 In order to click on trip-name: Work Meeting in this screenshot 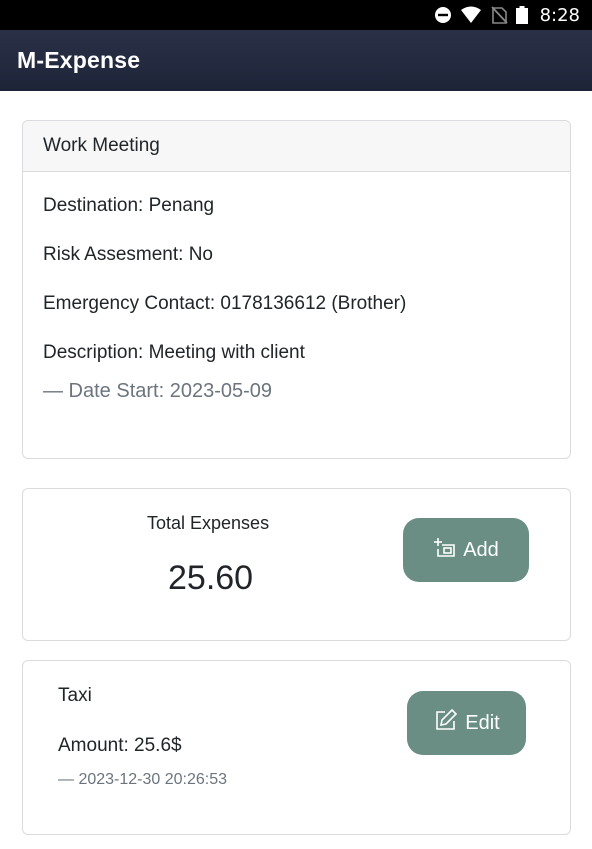, I will do `click(296, 146)`.